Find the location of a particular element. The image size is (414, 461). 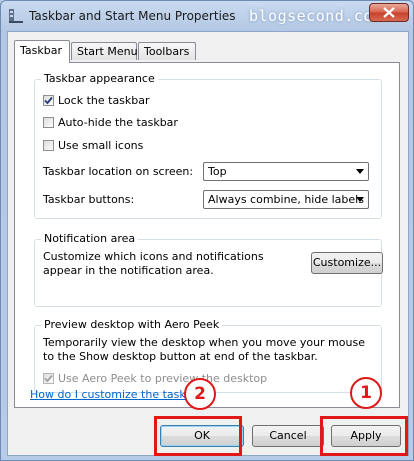

auto-hide-checkbox: Auto-hide the taskbar is located at coordinates (110, 122).